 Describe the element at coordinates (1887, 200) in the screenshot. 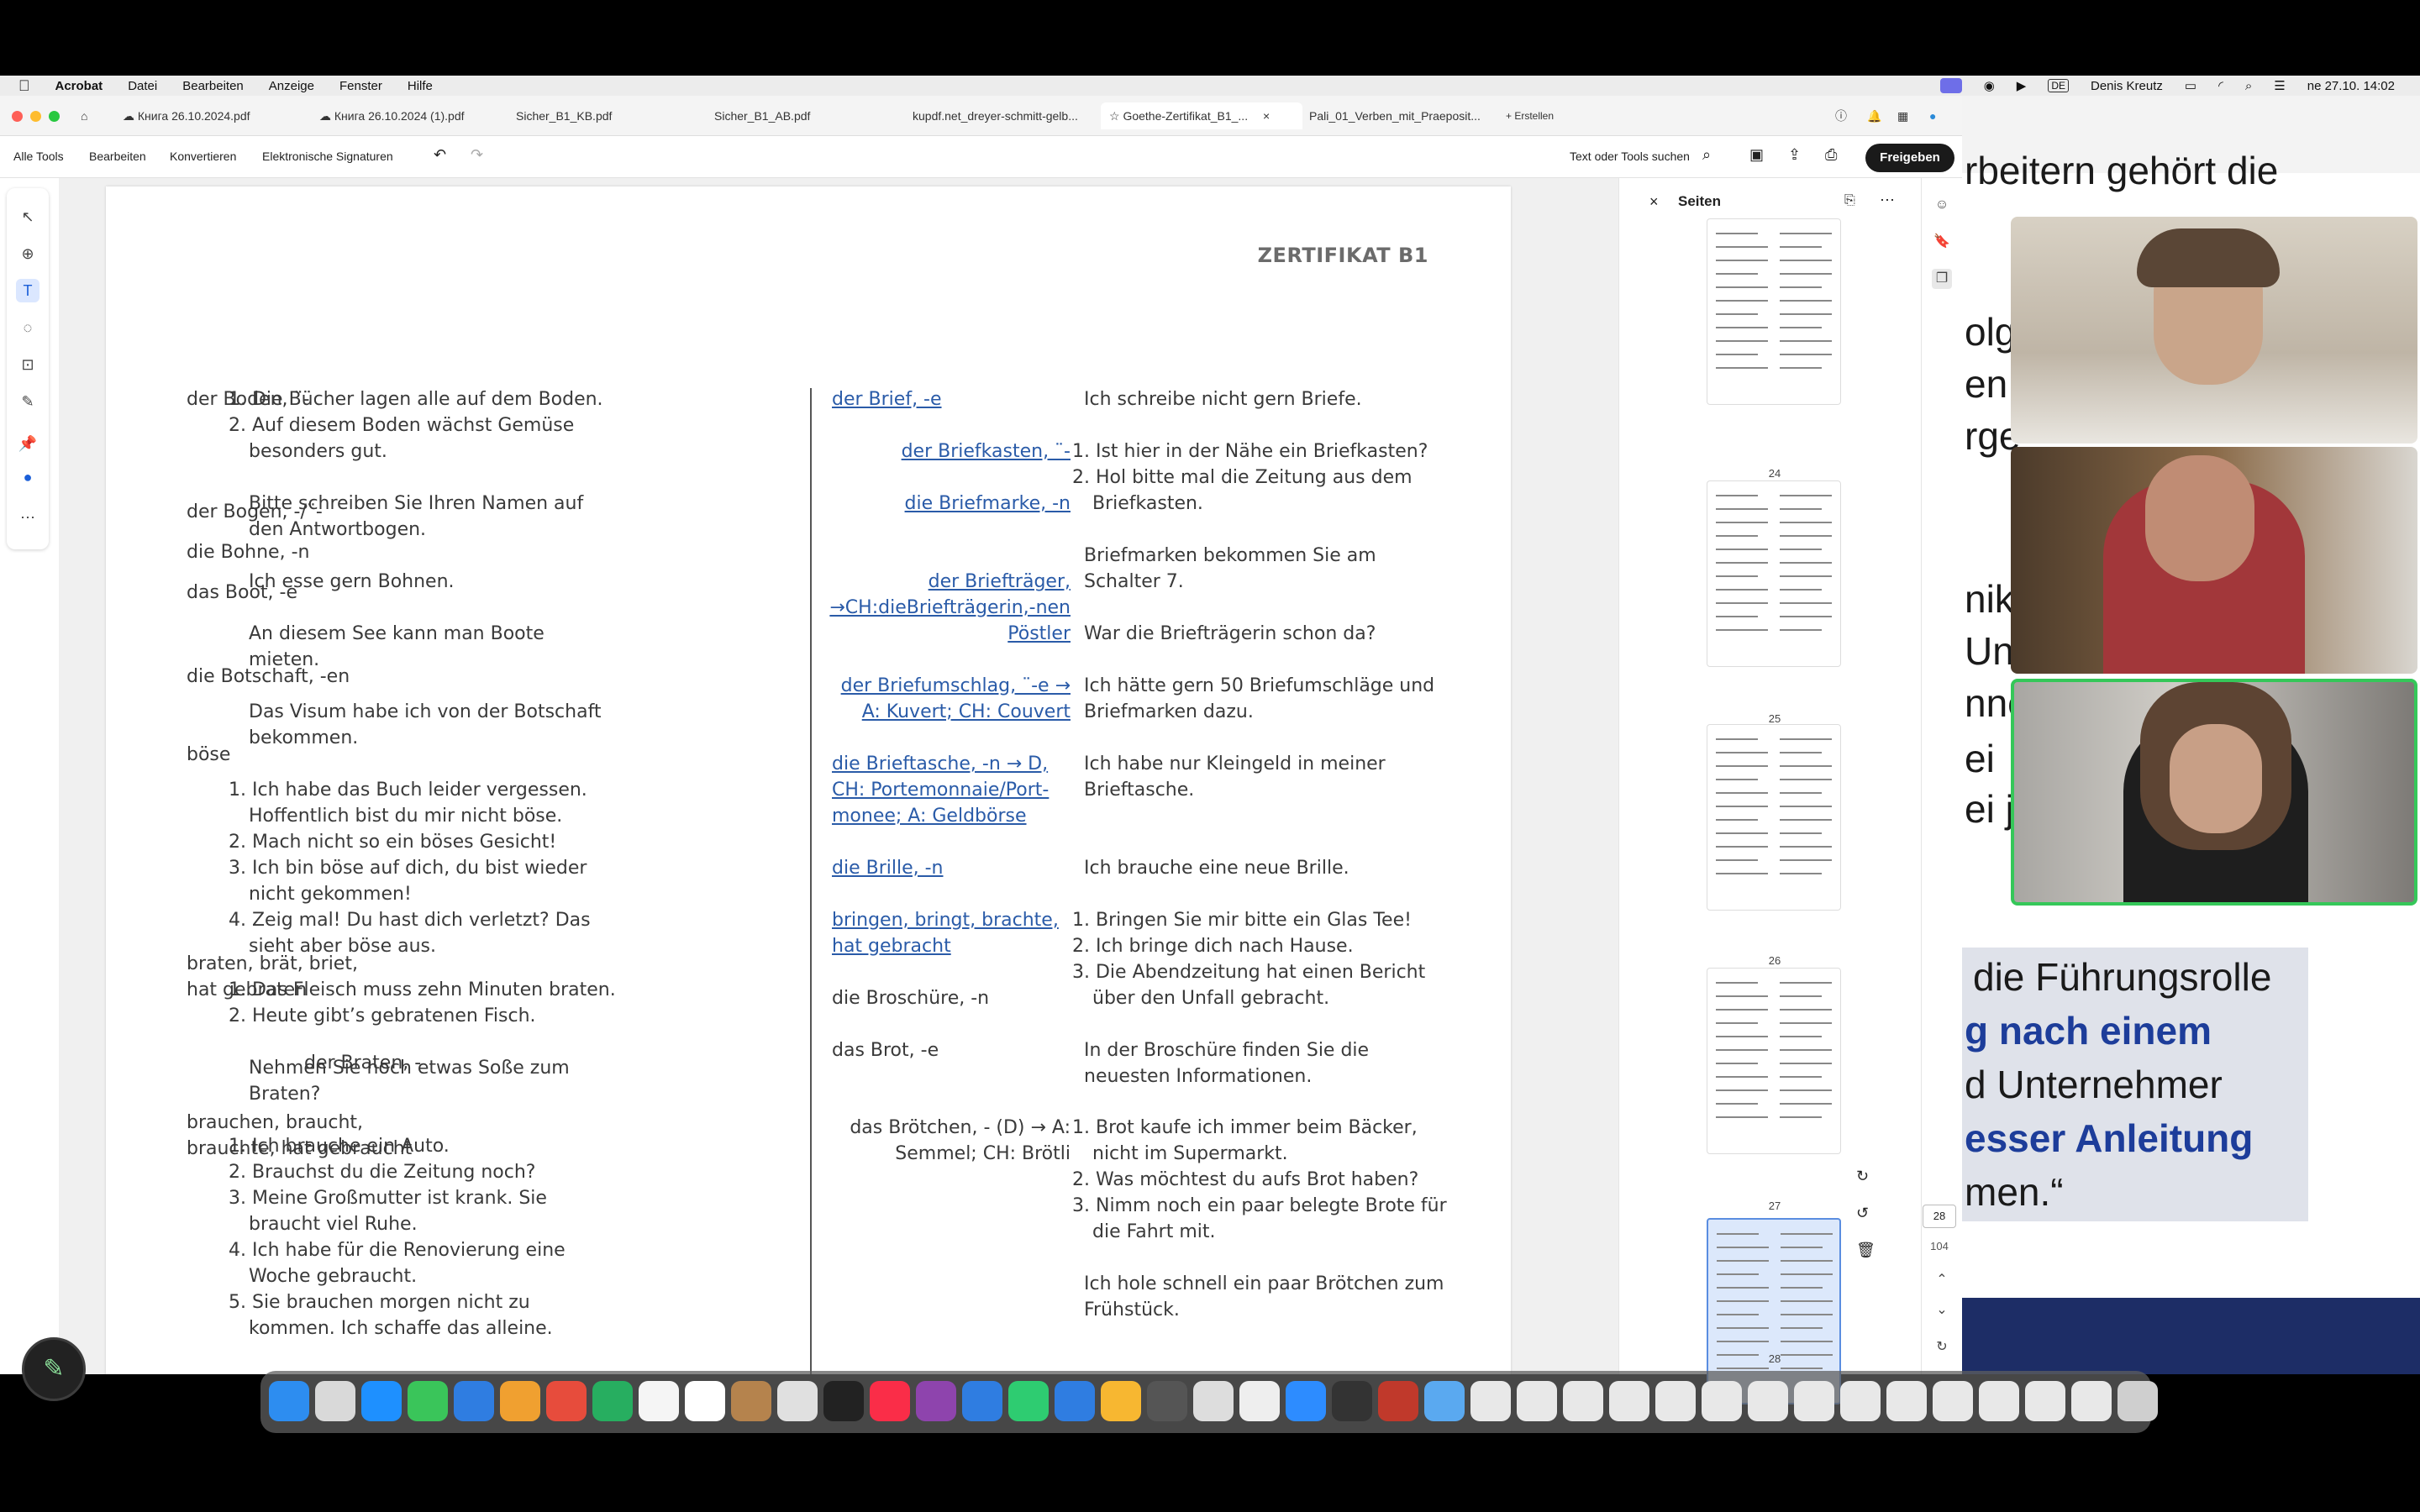

I see `more-options-icon: ⋯` at that location.